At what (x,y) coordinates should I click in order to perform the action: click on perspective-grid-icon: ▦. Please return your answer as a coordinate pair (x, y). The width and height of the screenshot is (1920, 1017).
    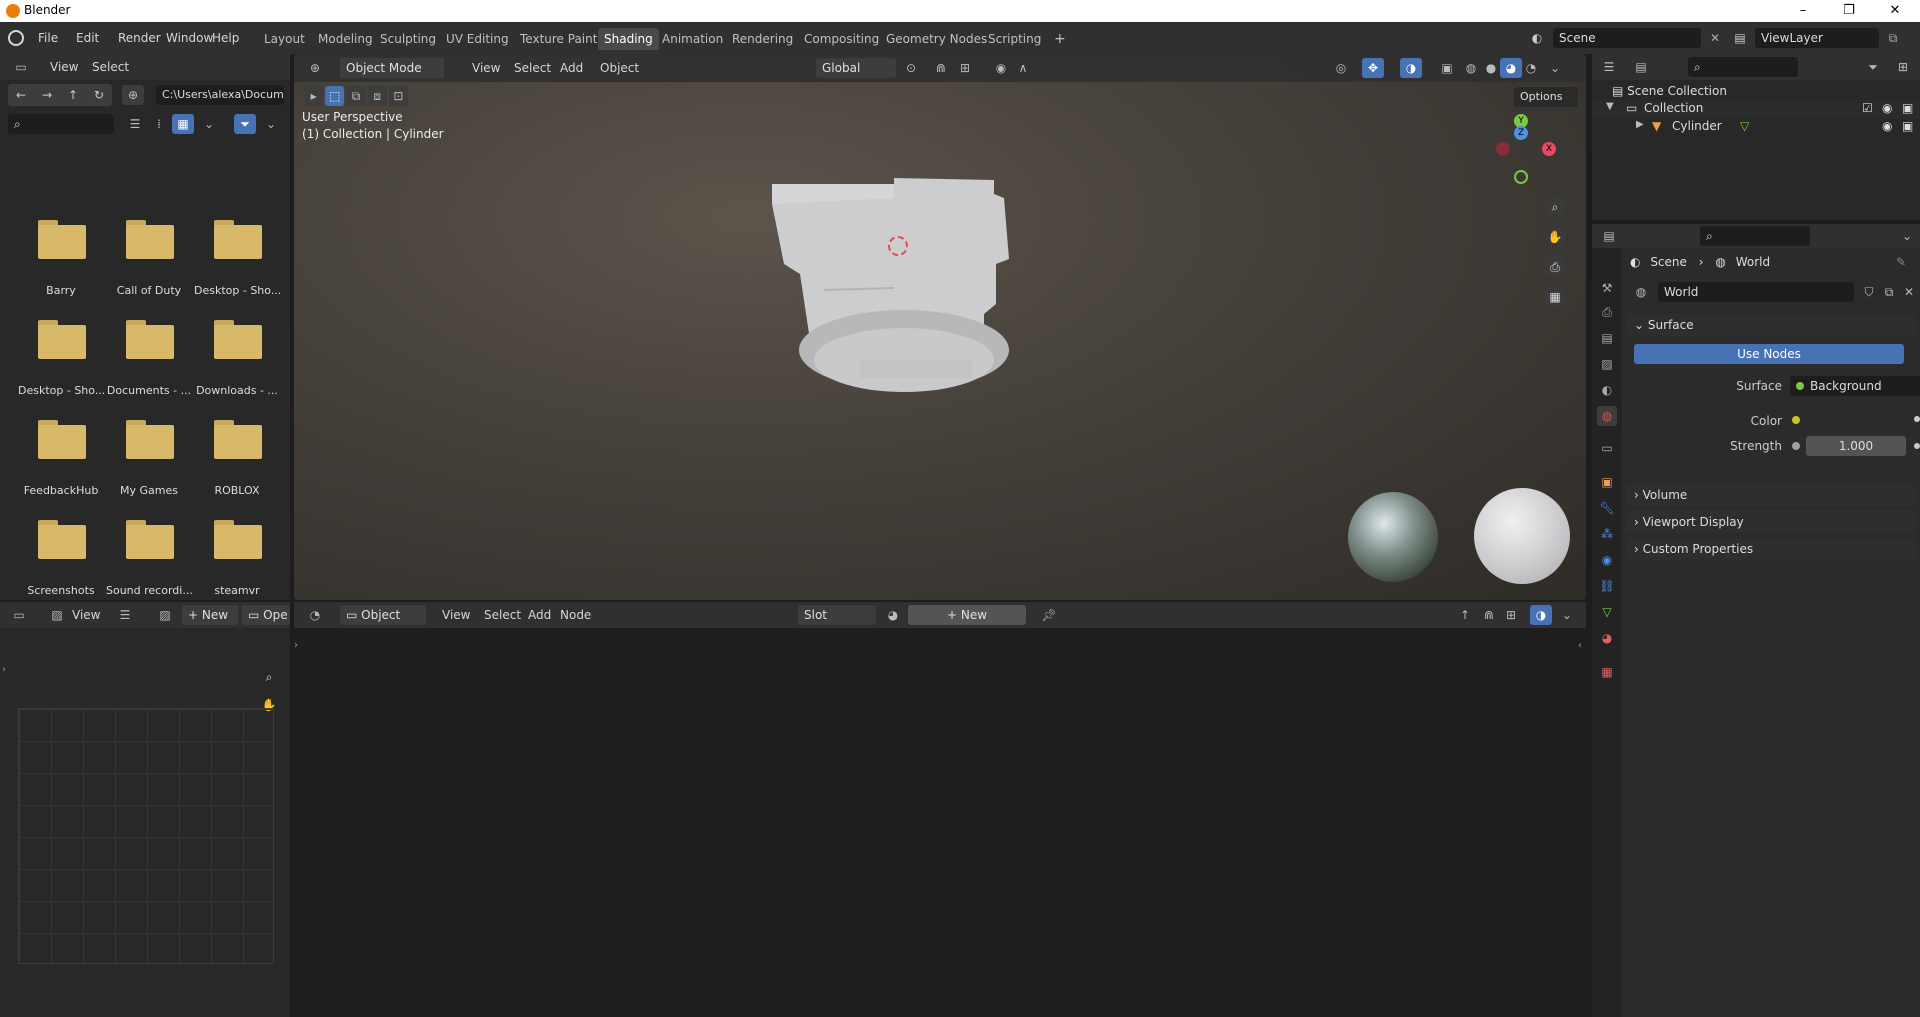
    Looking at the image, I should click on (1555, 297).